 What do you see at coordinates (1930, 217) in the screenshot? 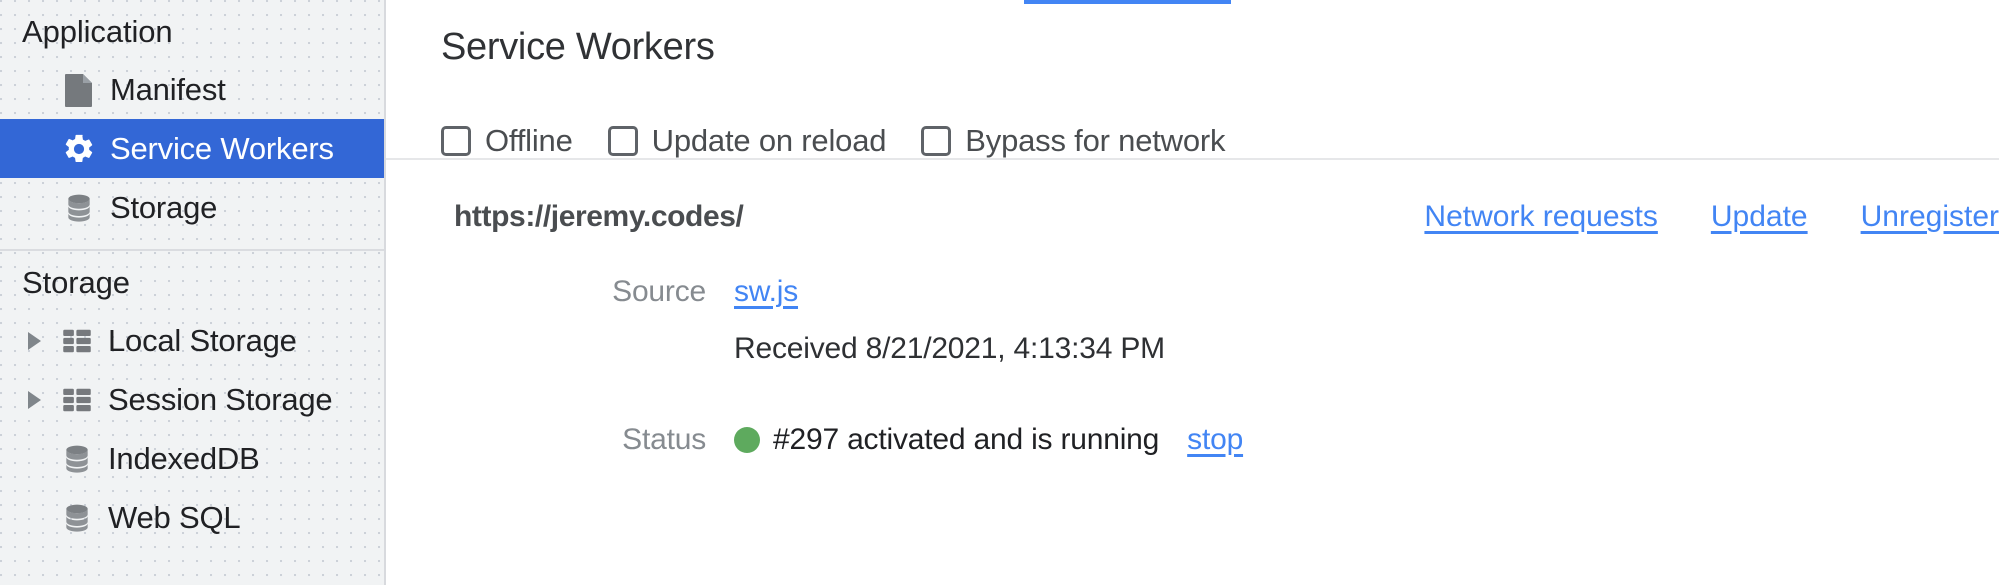
I see `unregister-link: Unregister` at bounding box center [1930, 217].